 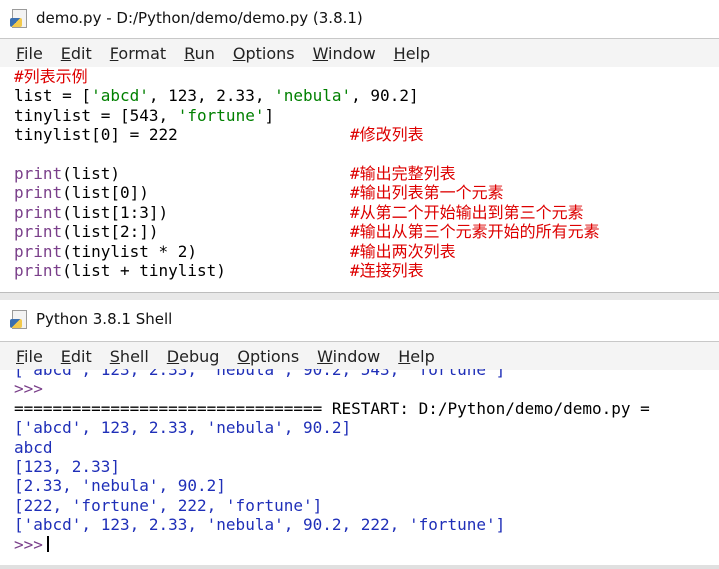 What do you see at coordinates (427, 193) in the screenshot?
I see `code-comment: #输出列表第一个元素` at bounding box center [427, 193].